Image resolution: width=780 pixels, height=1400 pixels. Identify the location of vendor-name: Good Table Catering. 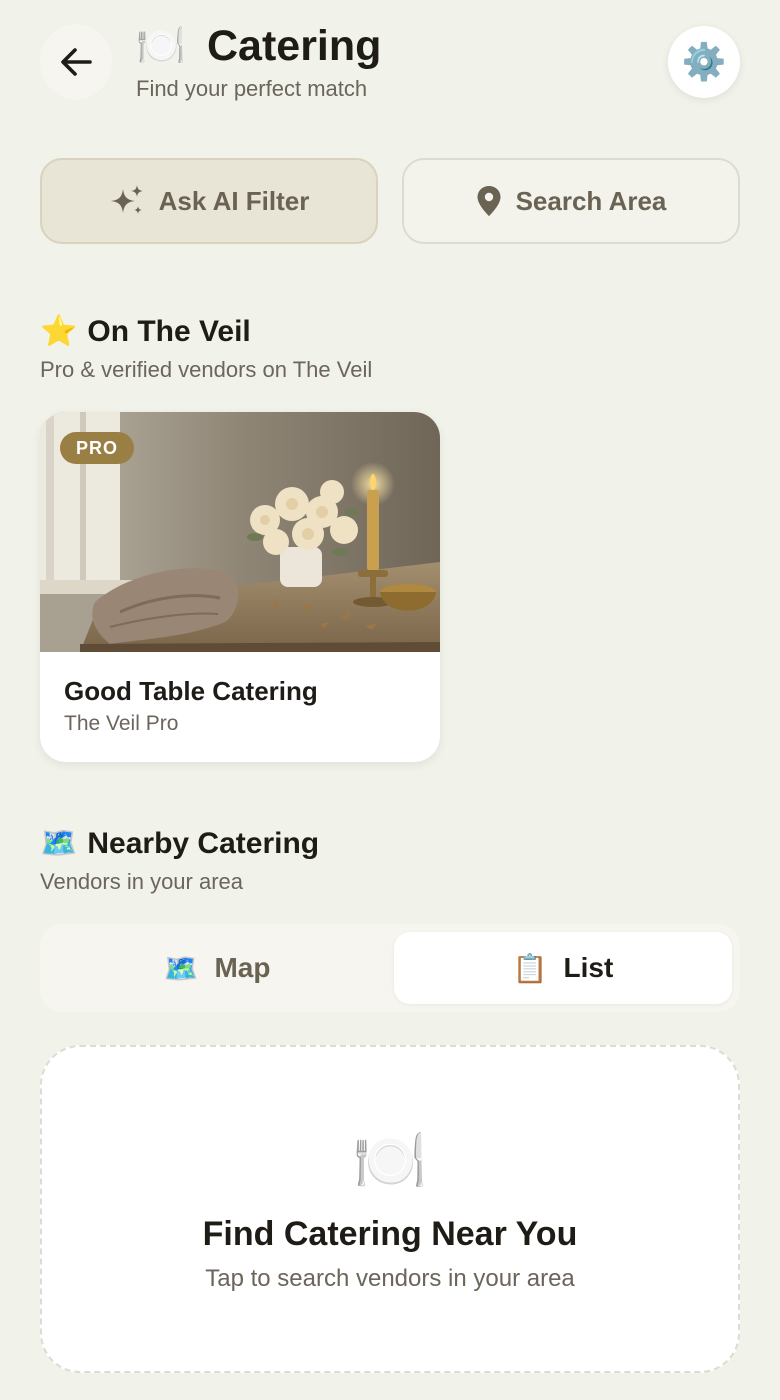
(191, 691).